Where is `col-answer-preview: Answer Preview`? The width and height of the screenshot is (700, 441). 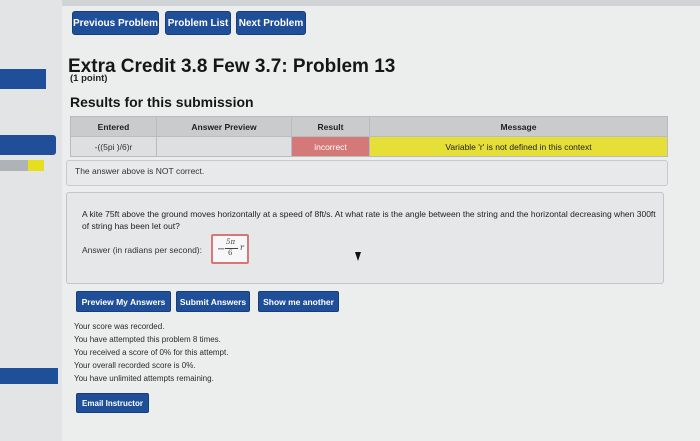 col-answer-preview: Answer Preview is located at coordinates (224, 126).